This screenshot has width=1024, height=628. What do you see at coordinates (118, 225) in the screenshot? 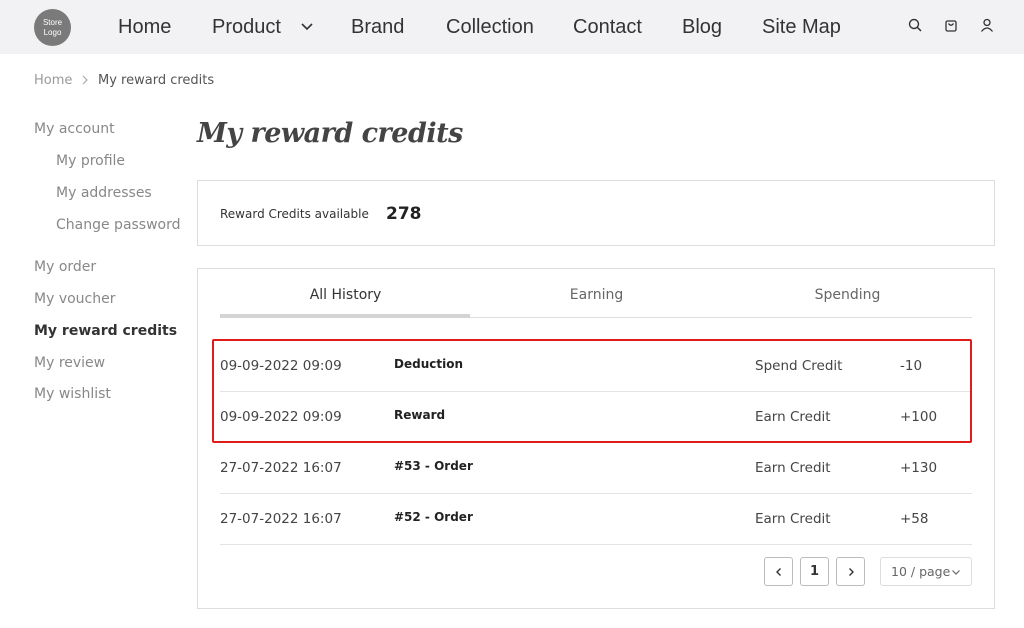
I see `sidebar-item-change-password: Change password` at bounding box center [118, 225].